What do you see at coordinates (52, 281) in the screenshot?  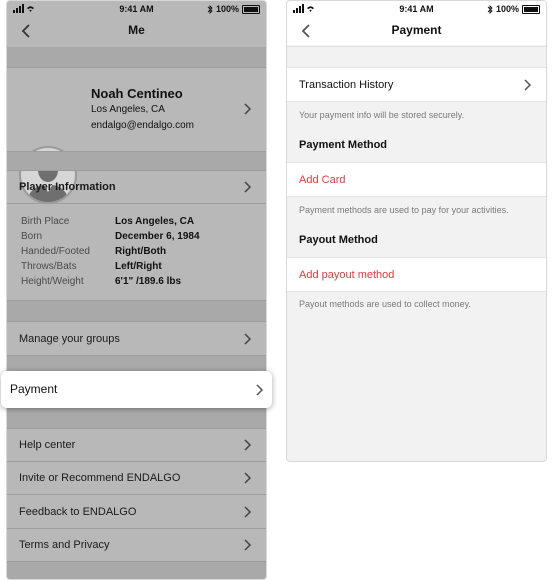 I see `info-key: Height/Weight` at bounding box center [52, 281].